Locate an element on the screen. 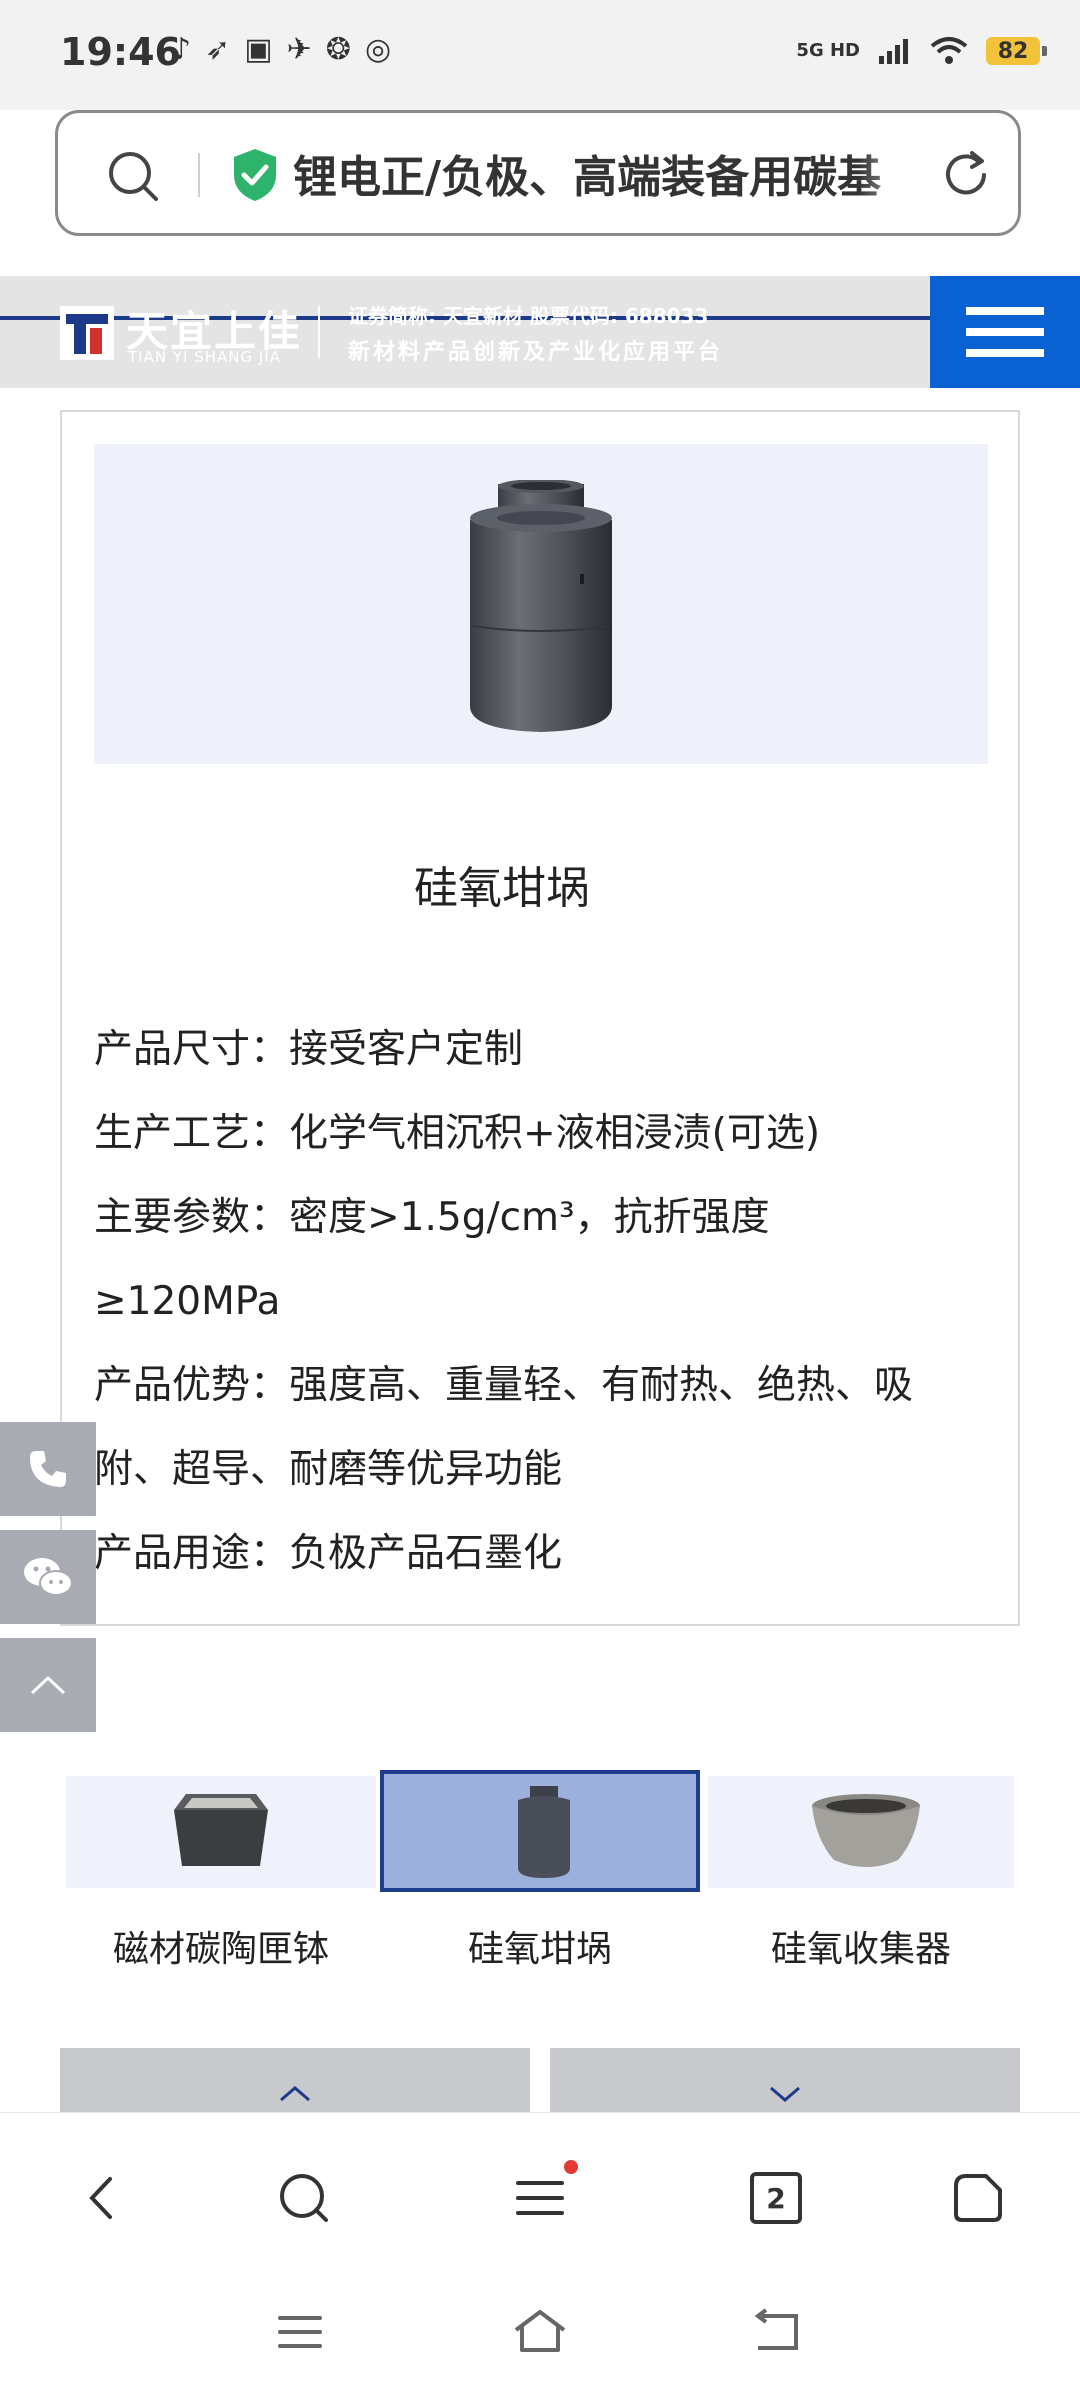 This screenshot has width=1080, height=2388. previous-button is located at coordinates (295, 2080).